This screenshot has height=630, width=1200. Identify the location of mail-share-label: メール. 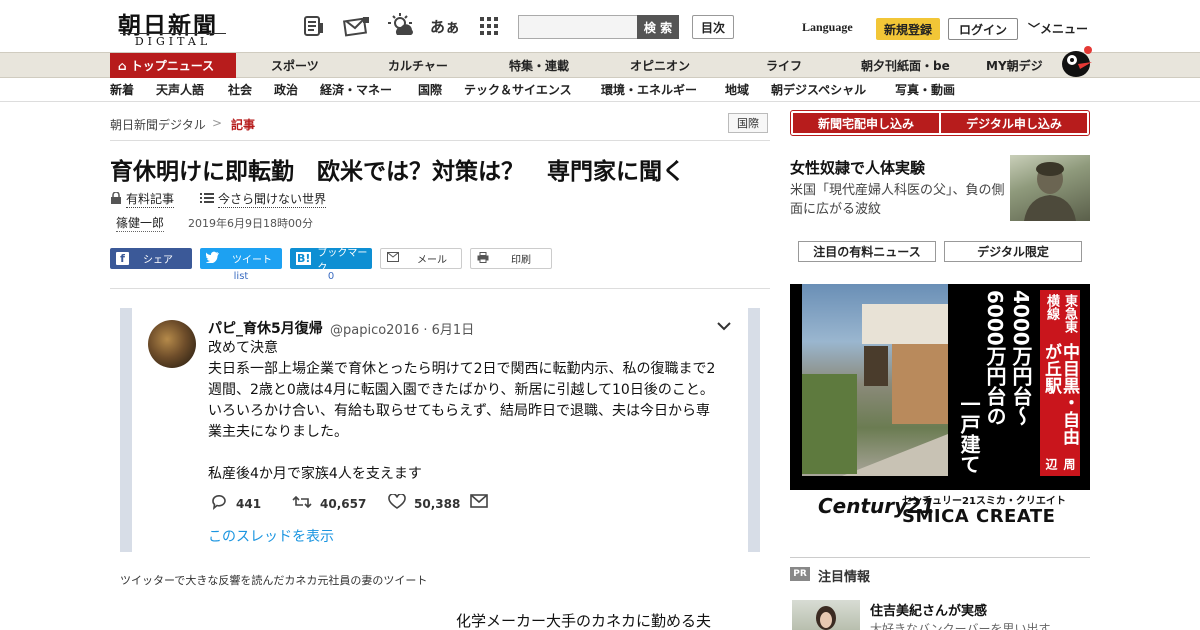
(432, 260).